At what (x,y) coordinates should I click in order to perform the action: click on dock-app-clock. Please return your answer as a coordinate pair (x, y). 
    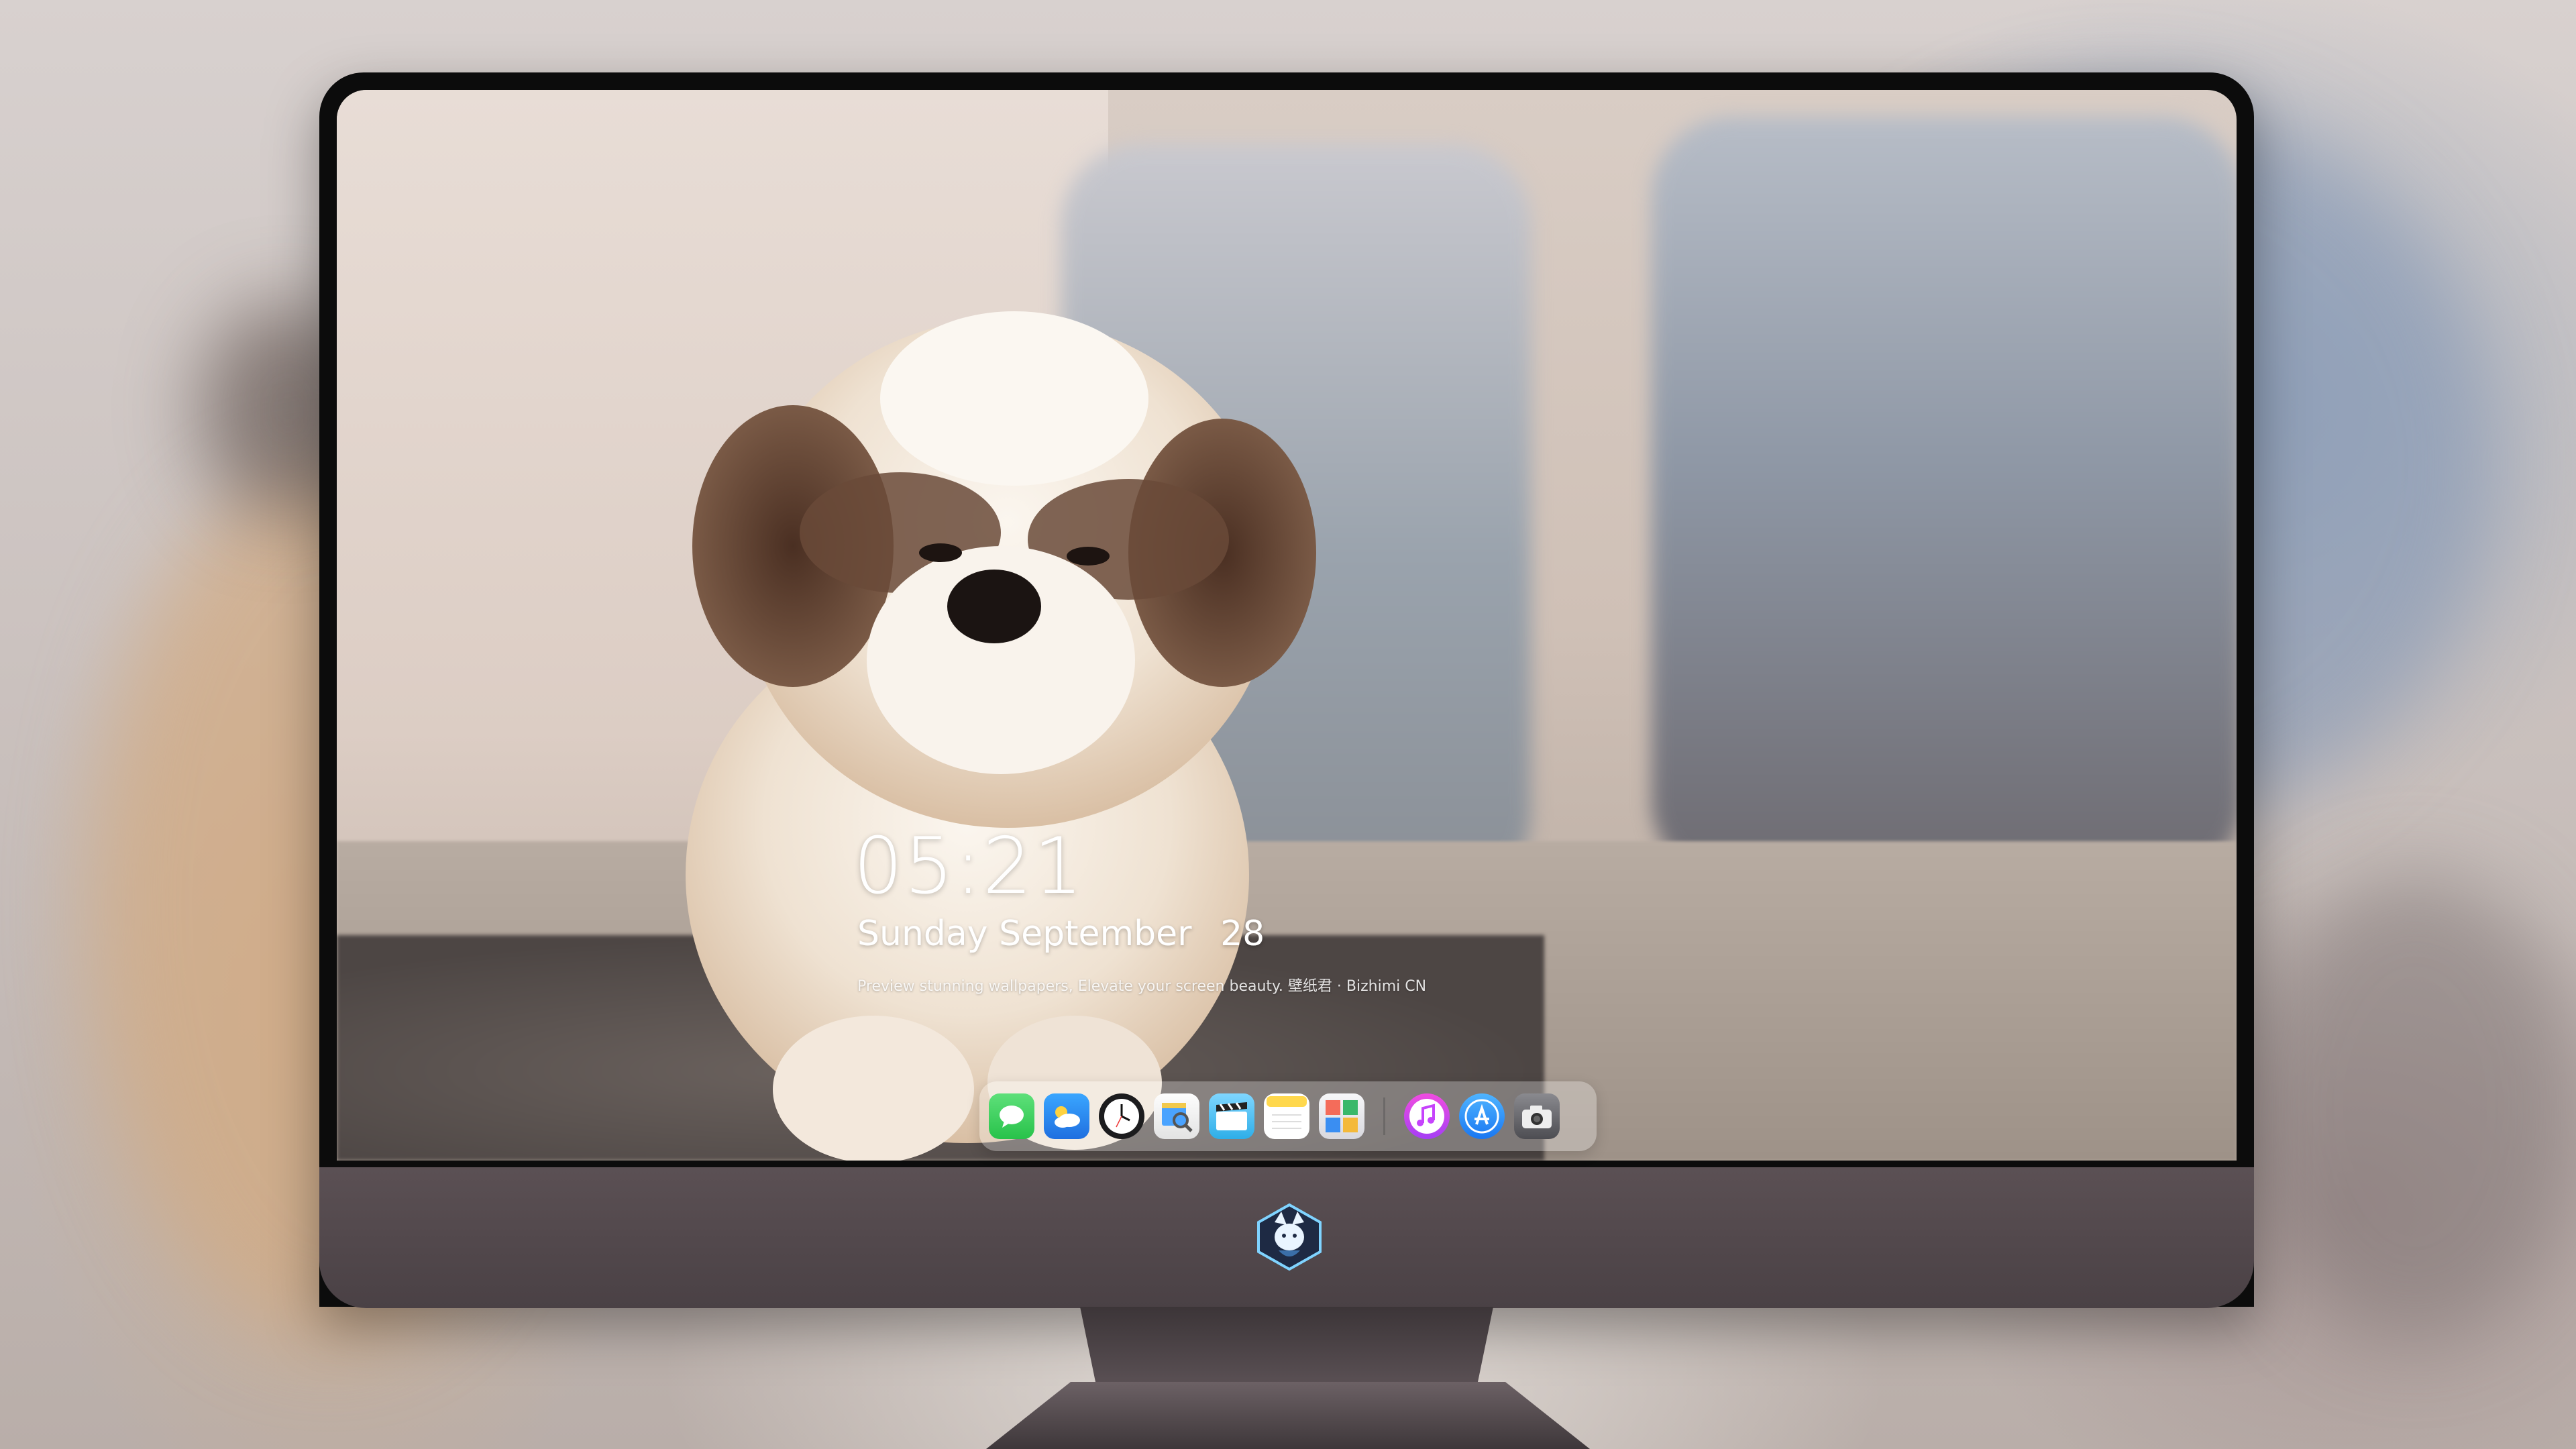
    Looking at the image, I should click on (1121, 1116).